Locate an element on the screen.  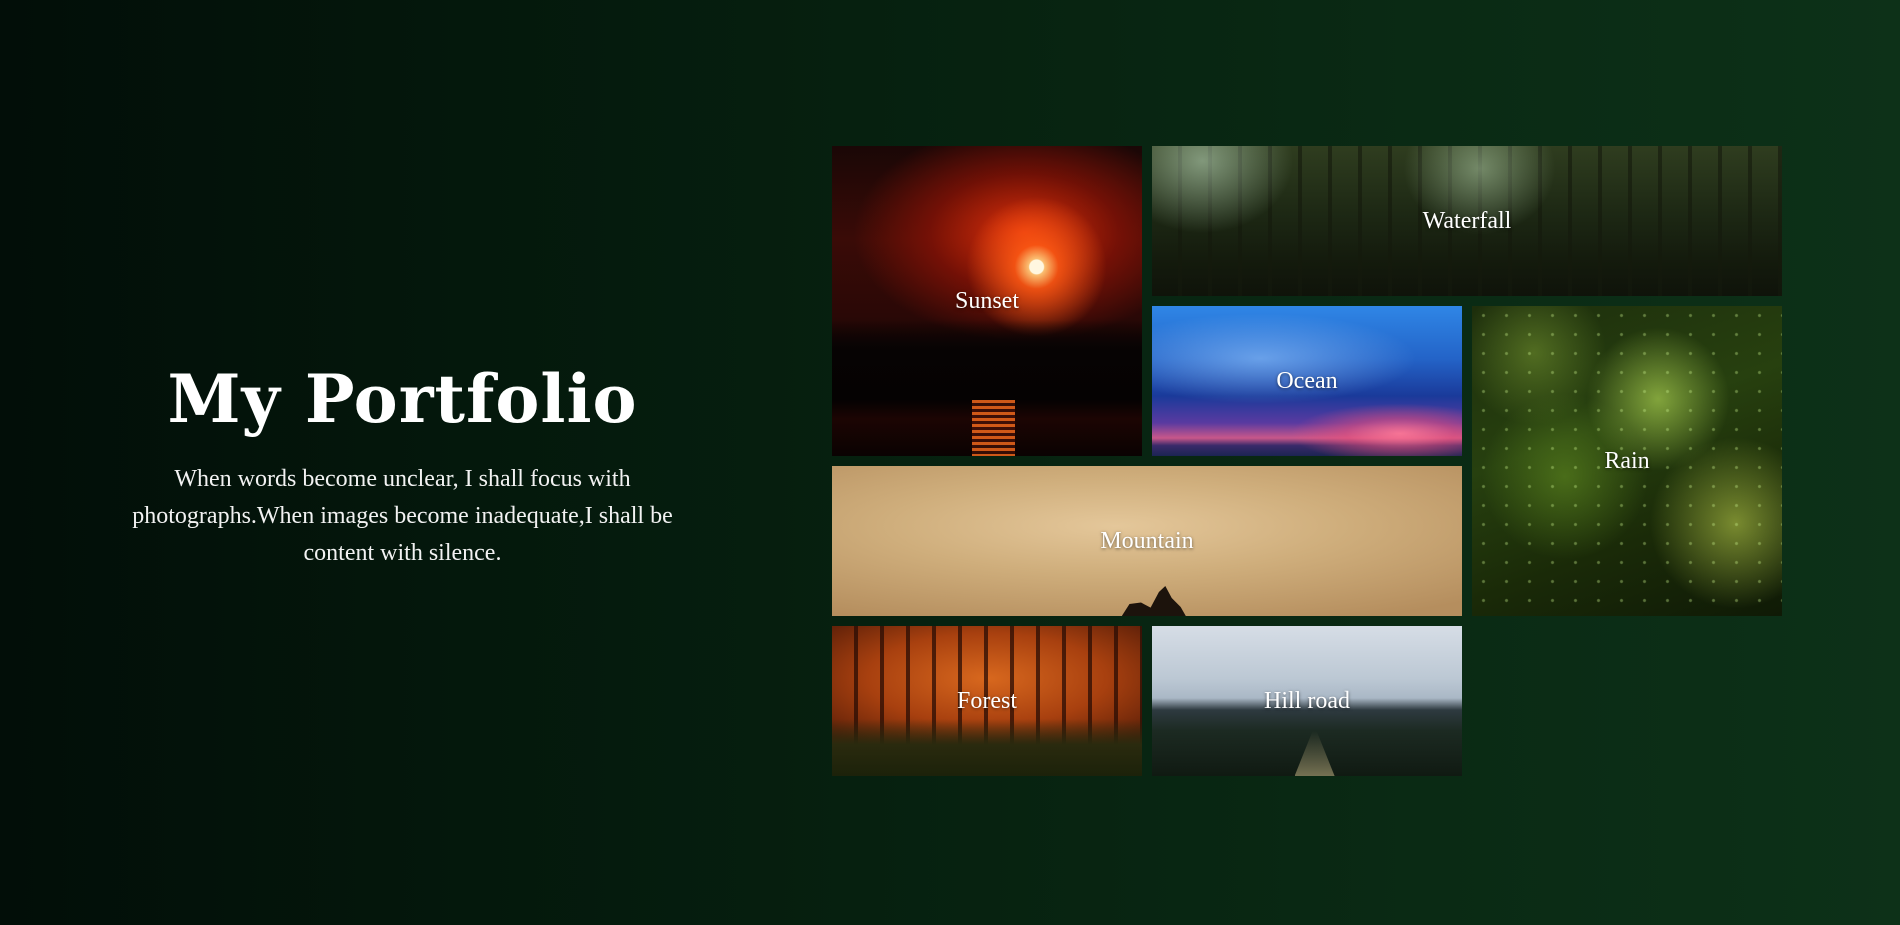
gallery-tile-mountain: Mountain is located at coordinates (1147, 541).